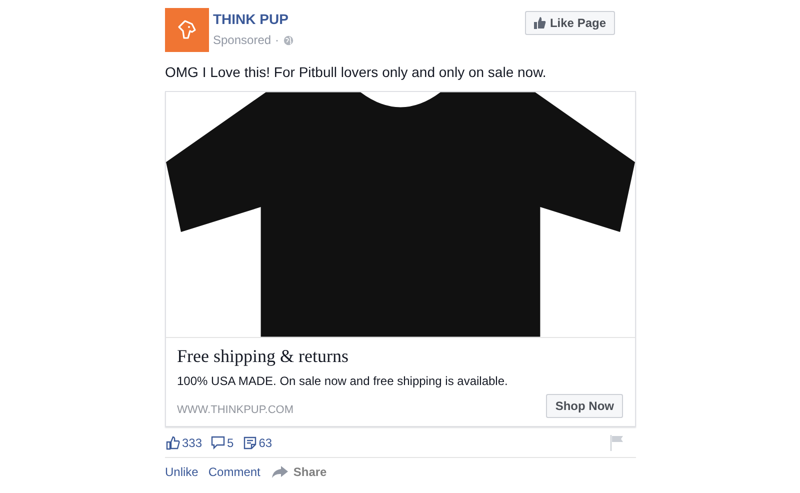 Image resolution: width=800 pixels, height=493 pixels. I want to click on flag-icon, so click(617, 443).